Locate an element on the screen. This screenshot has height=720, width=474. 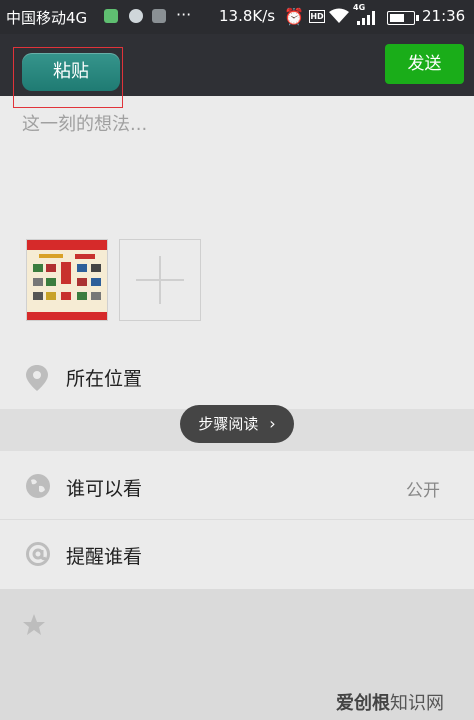
network-speed: 13.8K/s is located at coordinates (247, 16).